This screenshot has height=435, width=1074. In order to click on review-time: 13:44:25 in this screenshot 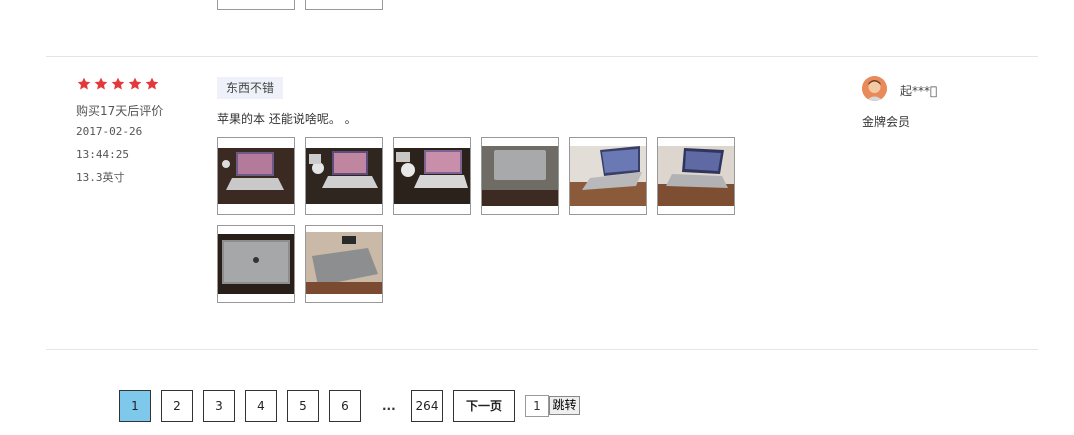, I will do `click(102, 154)`.